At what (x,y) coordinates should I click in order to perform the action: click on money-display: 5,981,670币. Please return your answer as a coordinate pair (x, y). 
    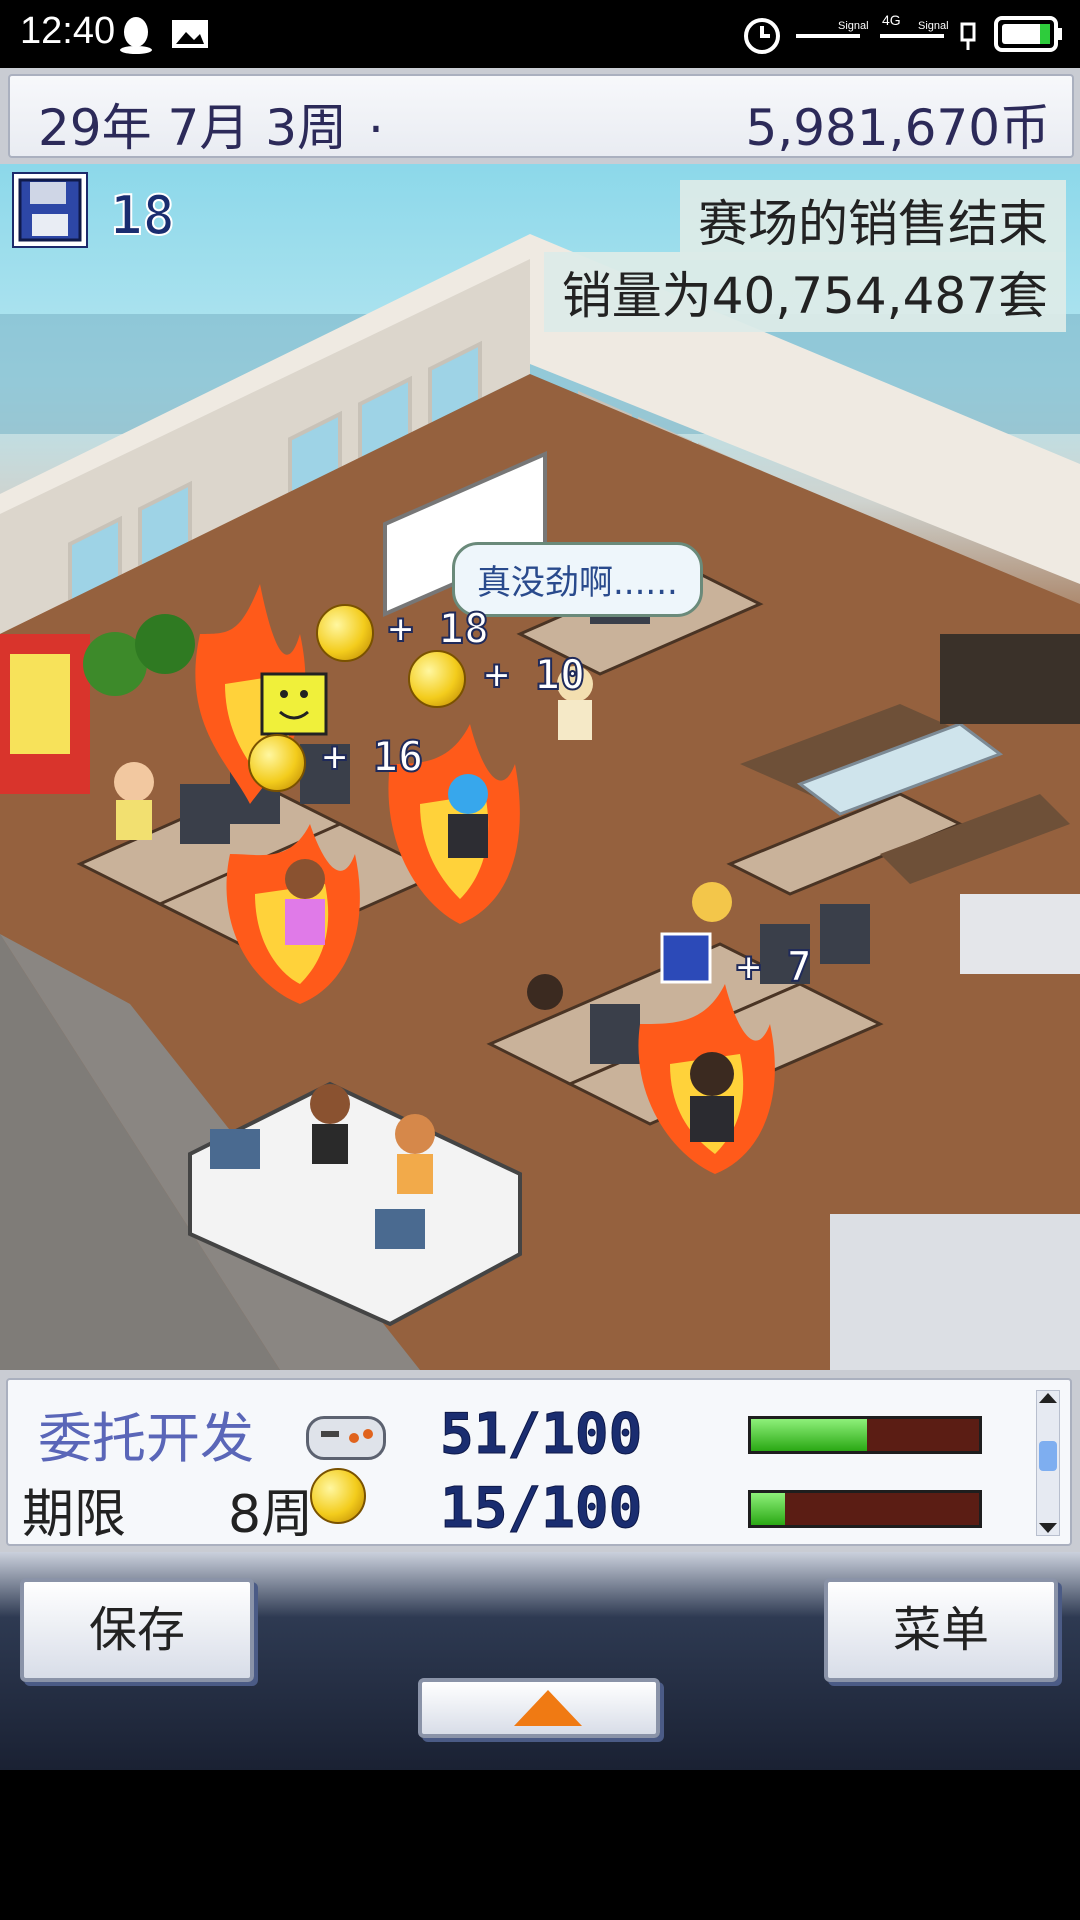
    Looking at the image, I should click on (897, 128).